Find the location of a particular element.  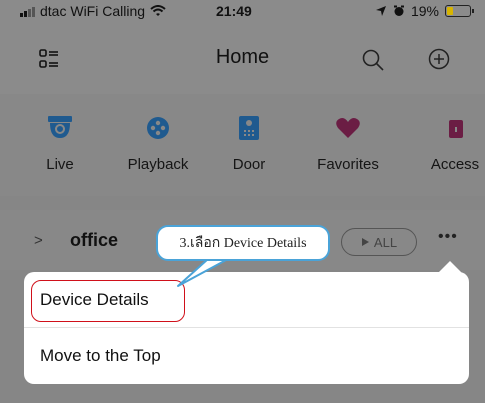

wifi-icon is located at coordinates (158, 10).